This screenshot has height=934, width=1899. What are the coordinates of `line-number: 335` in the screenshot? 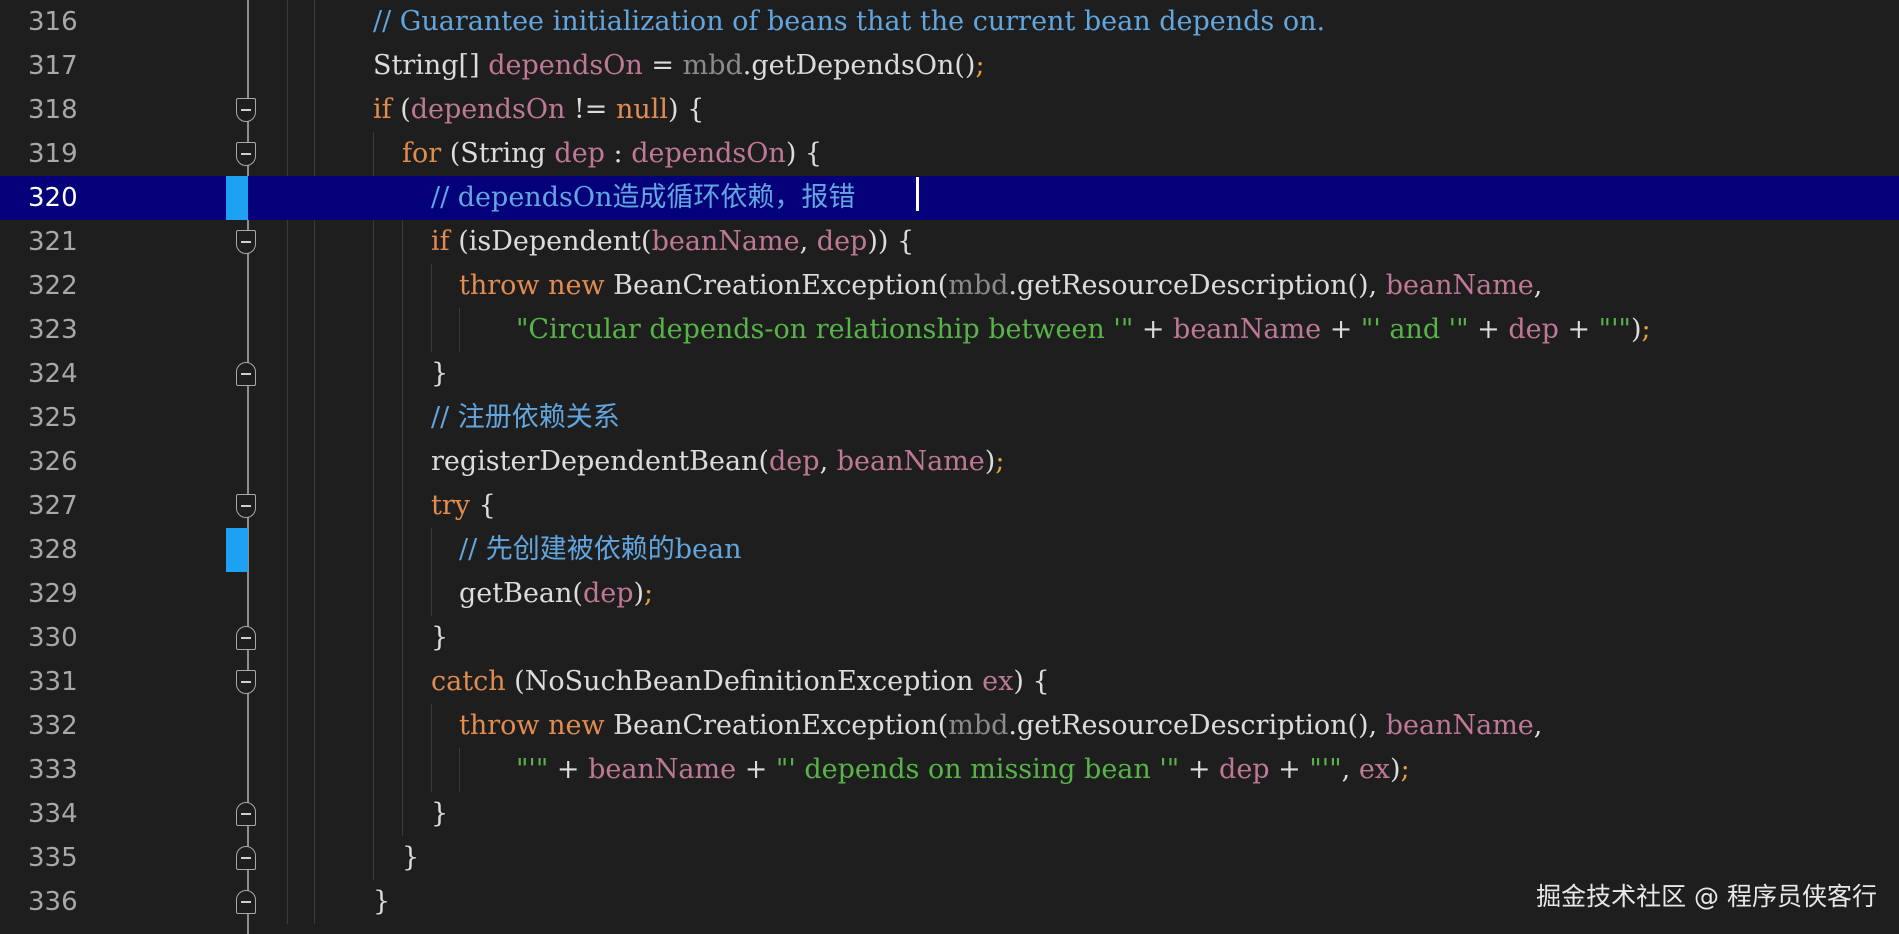 It's located at (53, 858).